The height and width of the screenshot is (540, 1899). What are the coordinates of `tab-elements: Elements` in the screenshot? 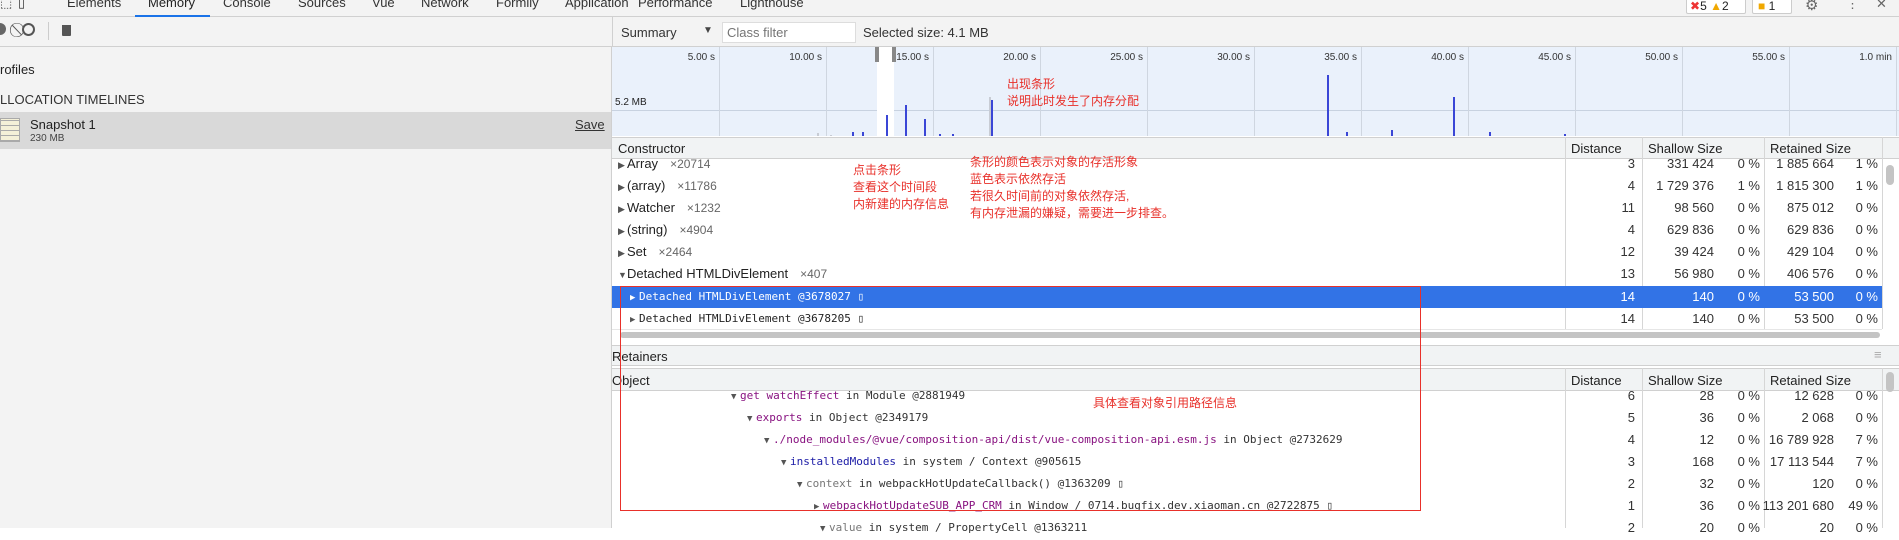 It's located at (94, 5).